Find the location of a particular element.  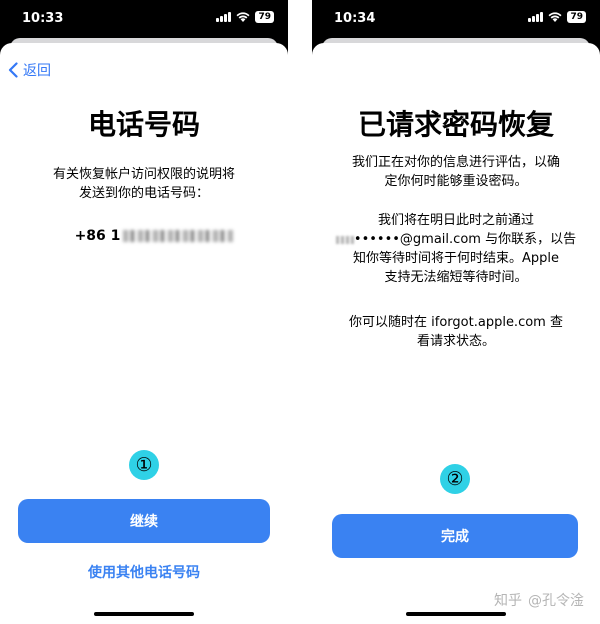

redacted-email-prefix is located at coordinates (344, 239).